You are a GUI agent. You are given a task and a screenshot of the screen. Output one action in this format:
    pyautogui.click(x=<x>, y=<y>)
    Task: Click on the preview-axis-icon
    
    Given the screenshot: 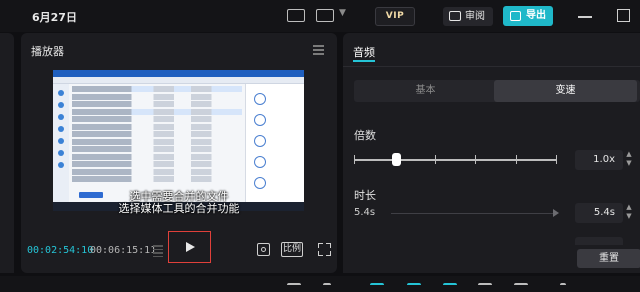 What is the action you would take?
    pyautogui.click(x=450, y=287)
    